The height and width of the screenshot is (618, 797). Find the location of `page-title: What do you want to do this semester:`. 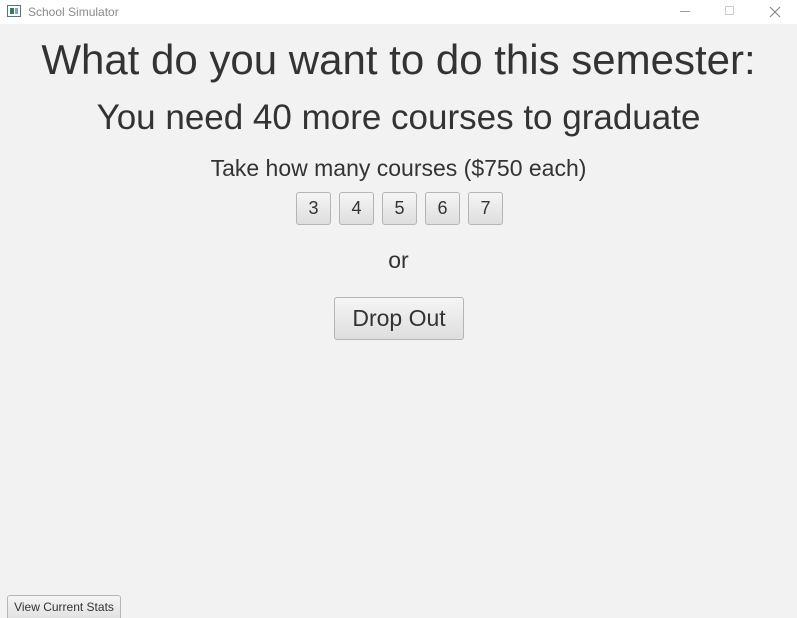

page-title: What do you want to do this semester: is located at coordinates (398, 59).